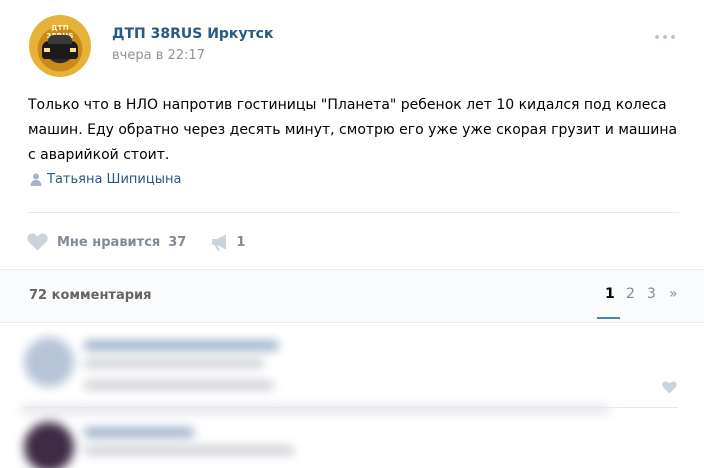 This screenshot has width=704, height=468. What do you see at coordinates (59, 32) in the screenshot?
I see `avatar-logo-text: ДТП 38RUS` at bounding box center [59, 32].